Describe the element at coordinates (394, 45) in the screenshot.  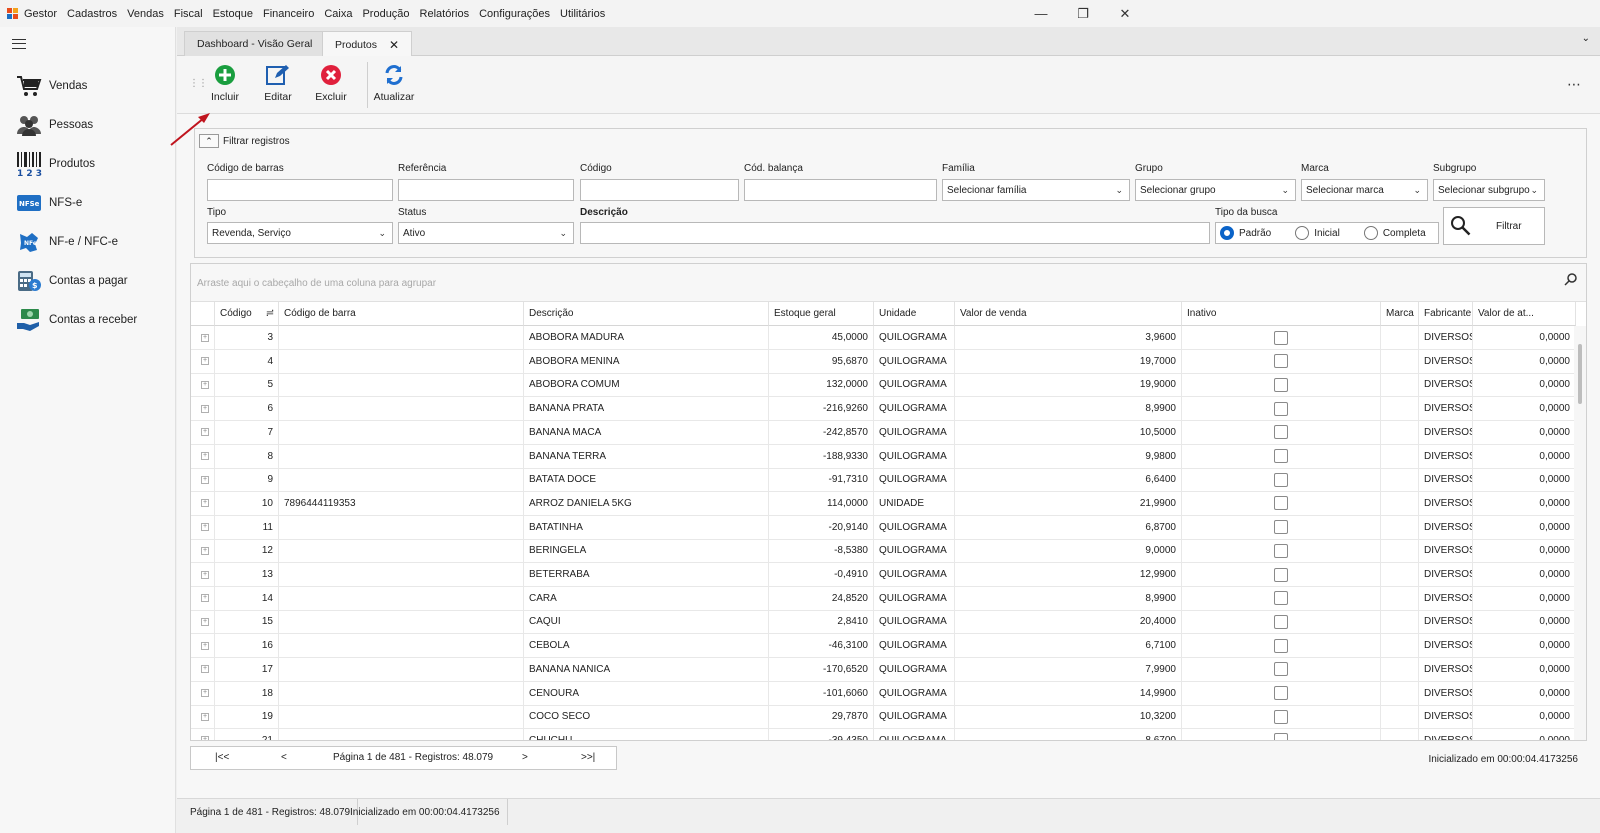
I see `close-icon: ✕` at that location.